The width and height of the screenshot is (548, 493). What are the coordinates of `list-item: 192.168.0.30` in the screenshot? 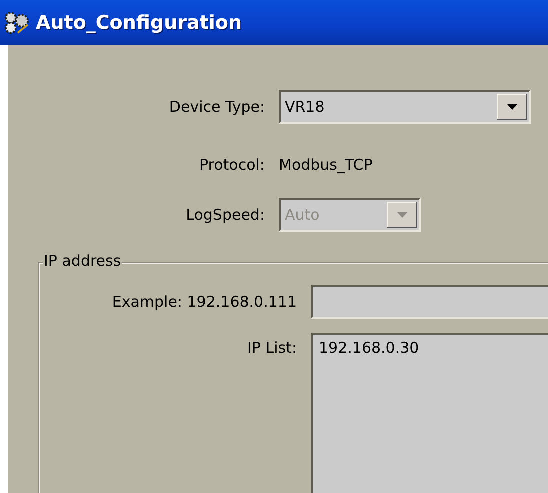 It's located at (433, 348).